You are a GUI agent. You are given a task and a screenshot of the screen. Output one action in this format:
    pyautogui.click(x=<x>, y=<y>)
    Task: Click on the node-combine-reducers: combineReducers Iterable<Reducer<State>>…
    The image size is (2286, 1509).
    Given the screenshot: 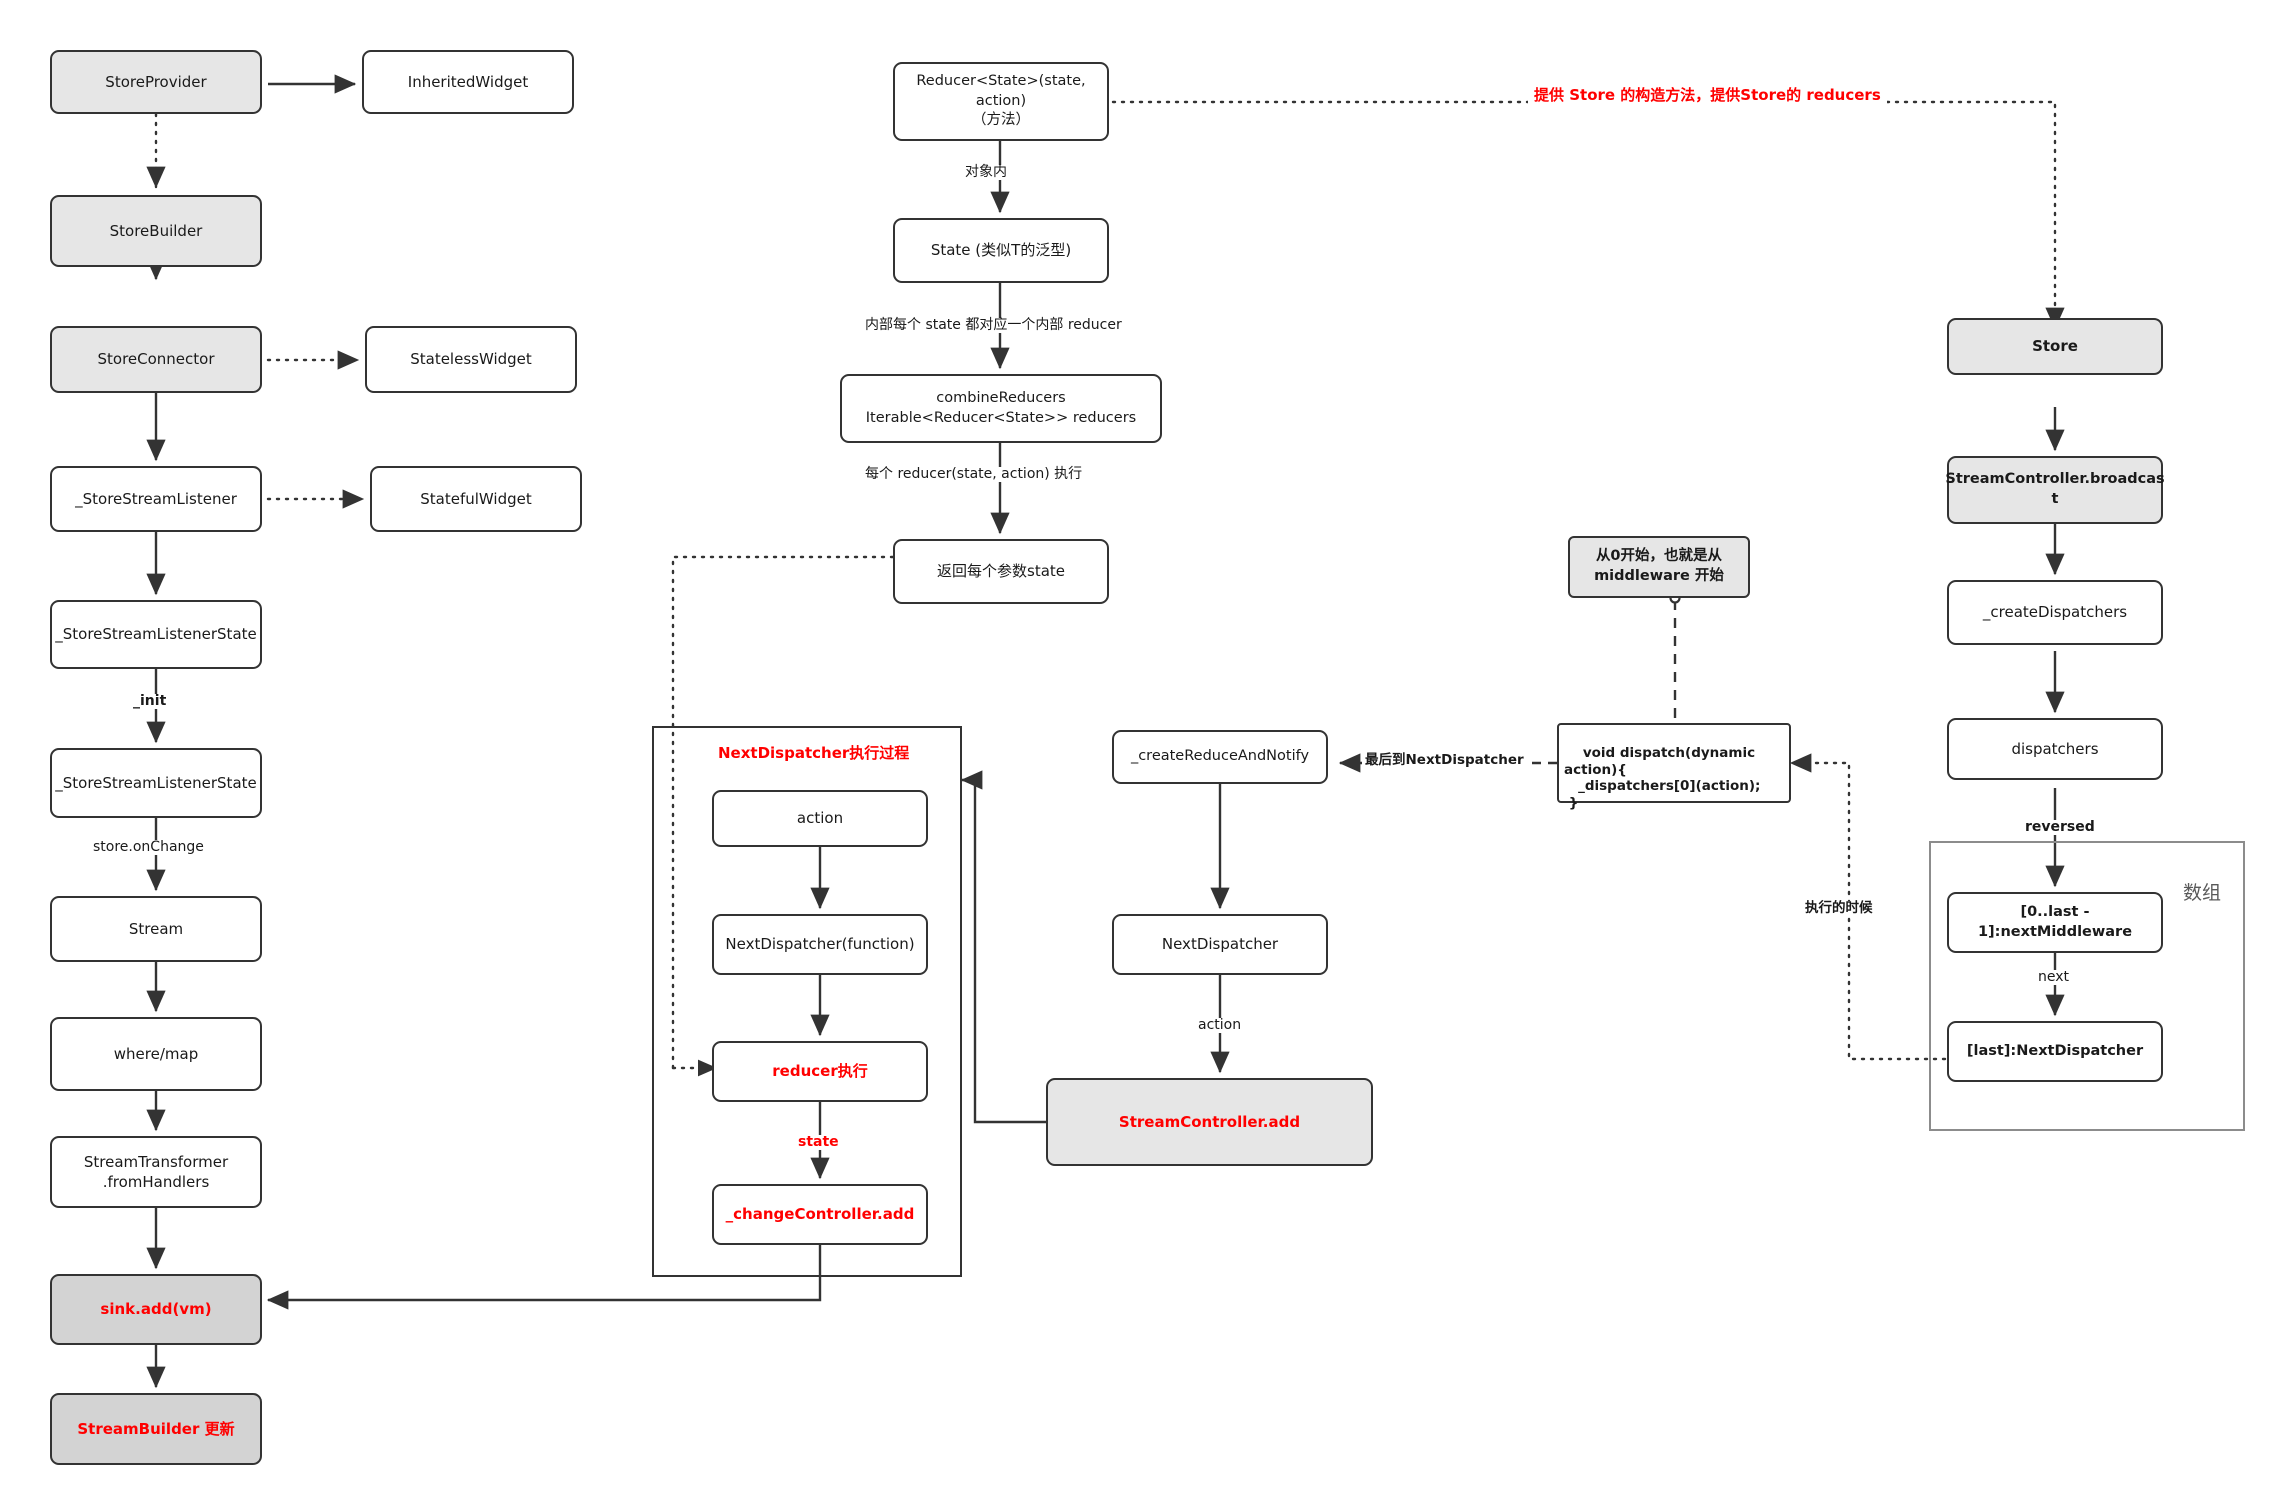 What is the action you would take?
    pyautogui.click(x=1001, y=408)
    